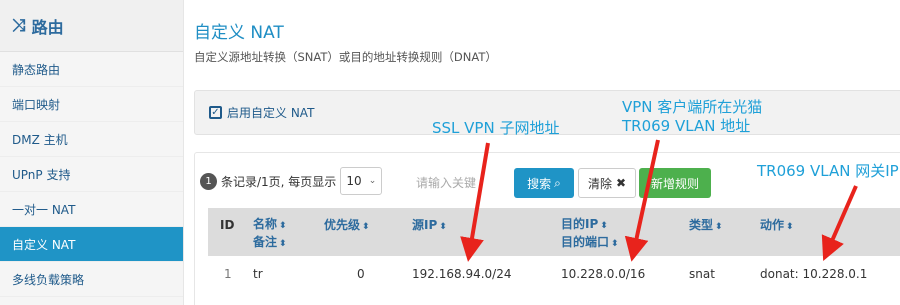  Describe the element at coordinates (621, 183) in the screenshot. I see `close-icon: ✖` at that location.